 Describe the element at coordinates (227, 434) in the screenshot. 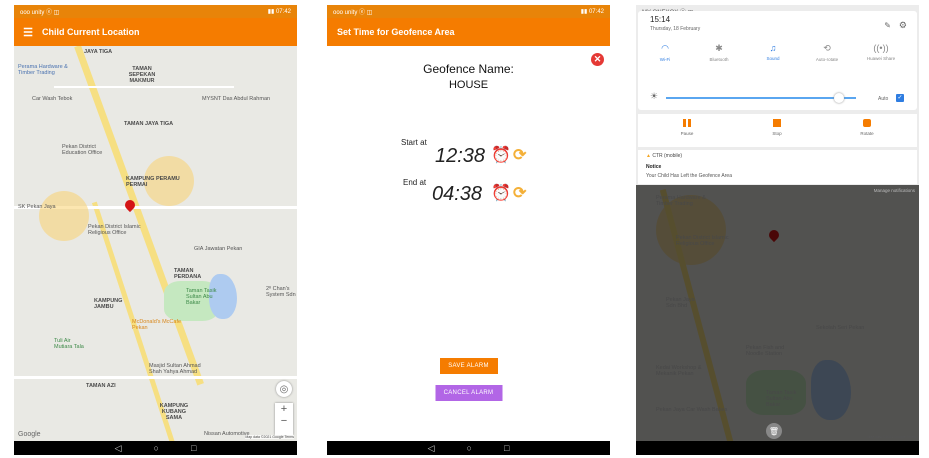

I see `map-label: Nissan Automotive` at that location.